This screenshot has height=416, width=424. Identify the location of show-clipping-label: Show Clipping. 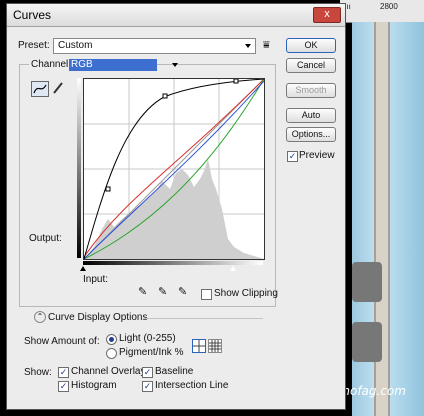
(246, 293).